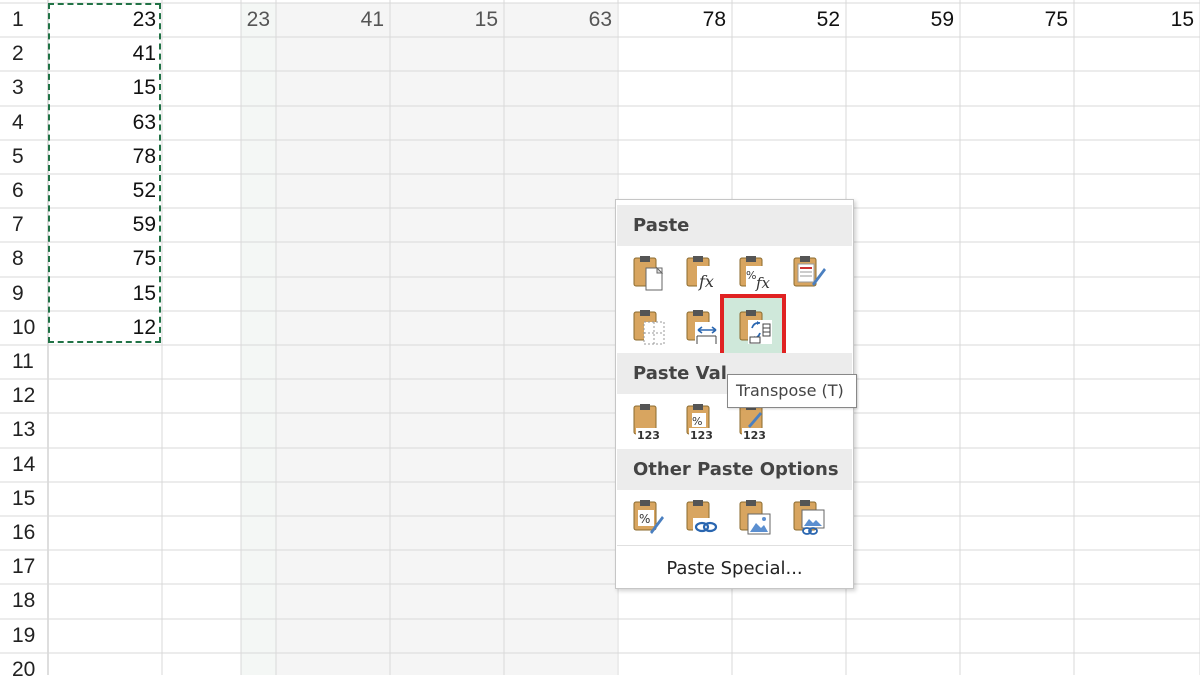 Image resolution: width=1200 pixels, height=687 pixels. Describe the element at coordinates (756, 518) in the screenshot. I see `picture-icon` at that location.